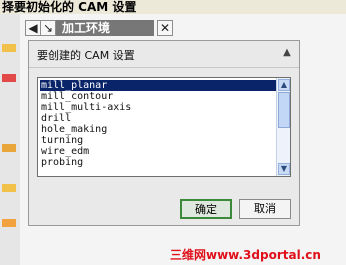 The image size is (346, 265). I want to click on list-item: mill_planar, so click(158, 85).